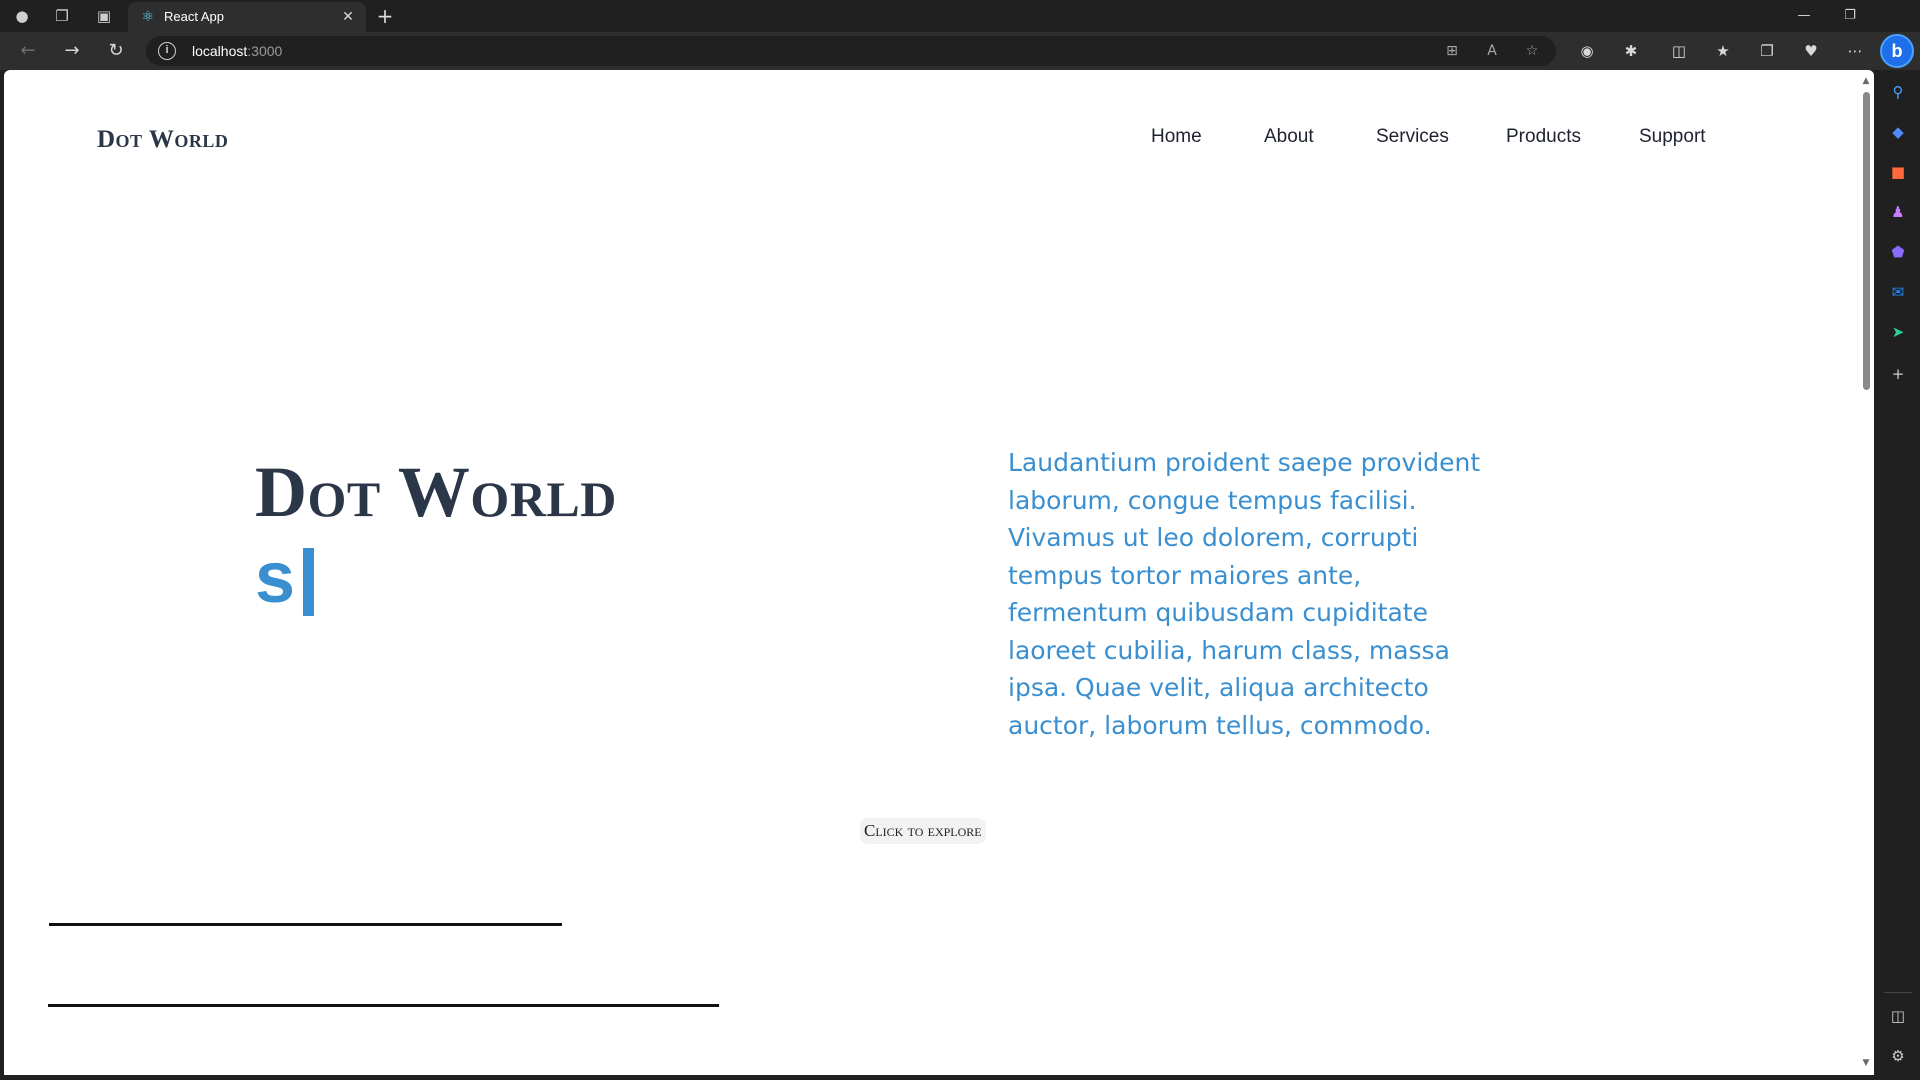 The width and height of the screenshot is (1920, 1080). What do you see at coordinates (1492, 51) in the screenshot?
I see `read-aloud-icon: A` at bounding box center [1492, 51].